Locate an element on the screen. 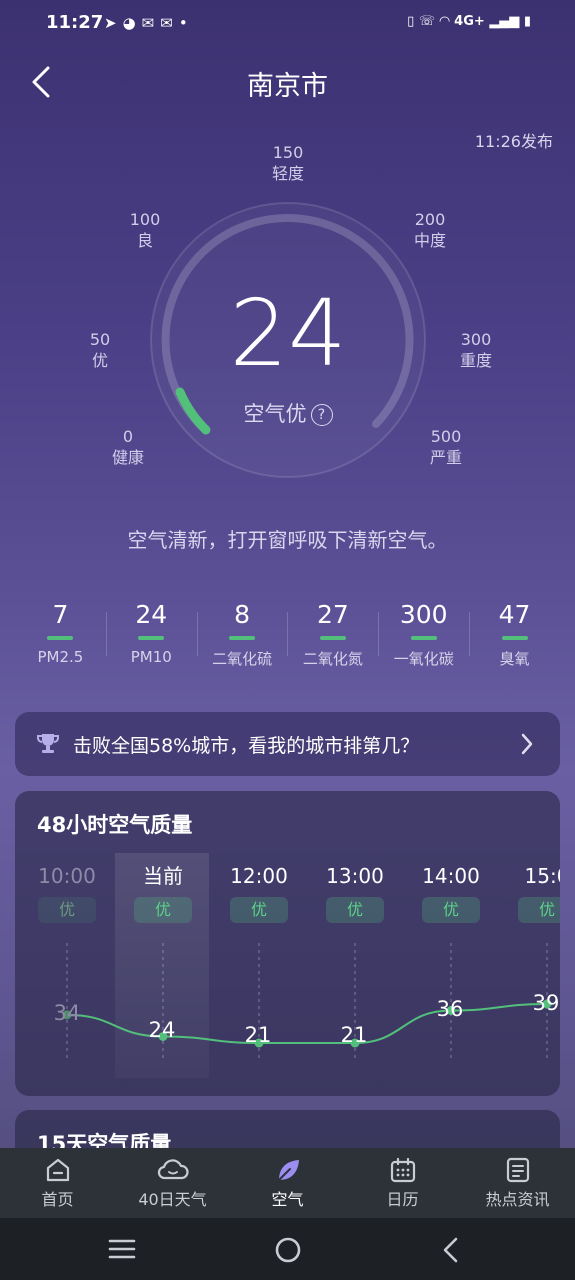 The height and width of the screenshot is (1280, 575). home-icon is located at coordinates (57, 1170).